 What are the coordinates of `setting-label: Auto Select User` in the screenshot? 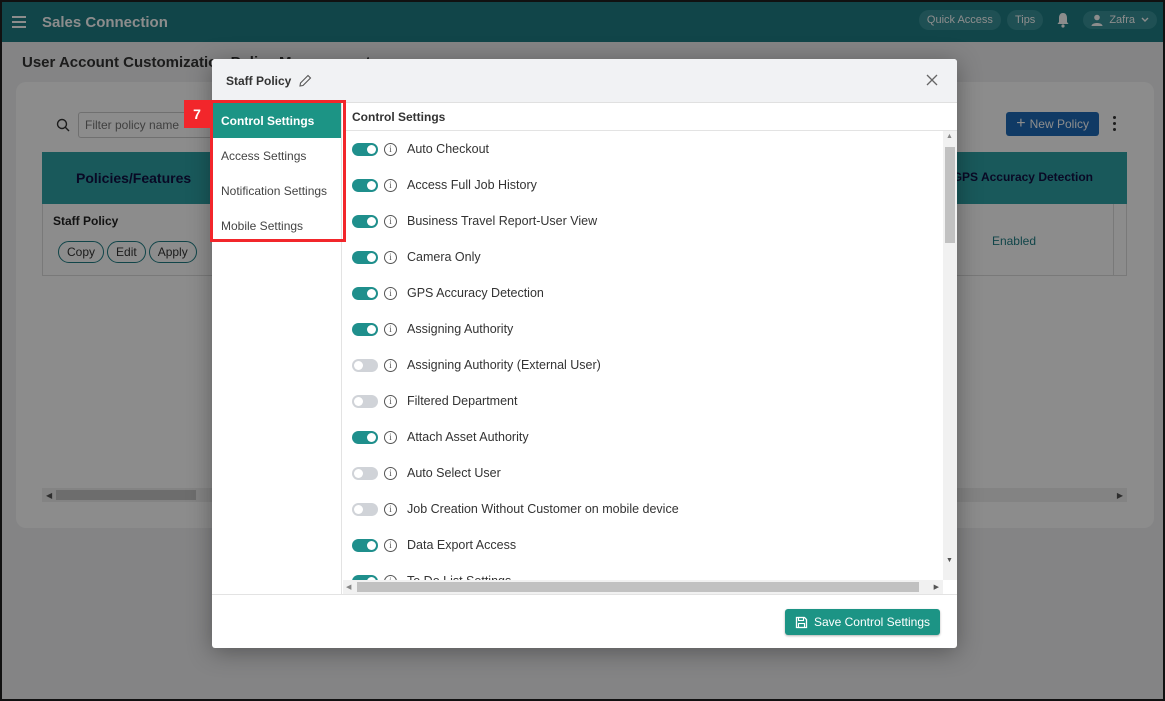 It's located at (454, 473).